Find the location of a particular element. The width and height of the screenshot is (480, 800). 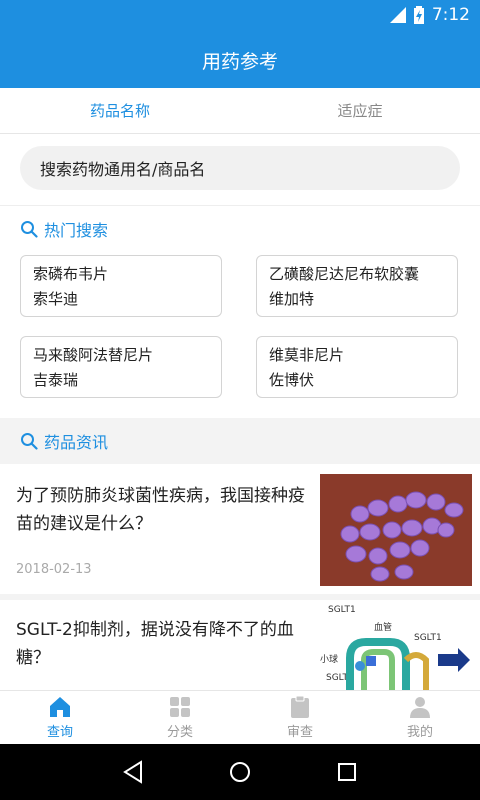

tab-bar: 药品名称 适应症 is located at coordinates (240, 111).